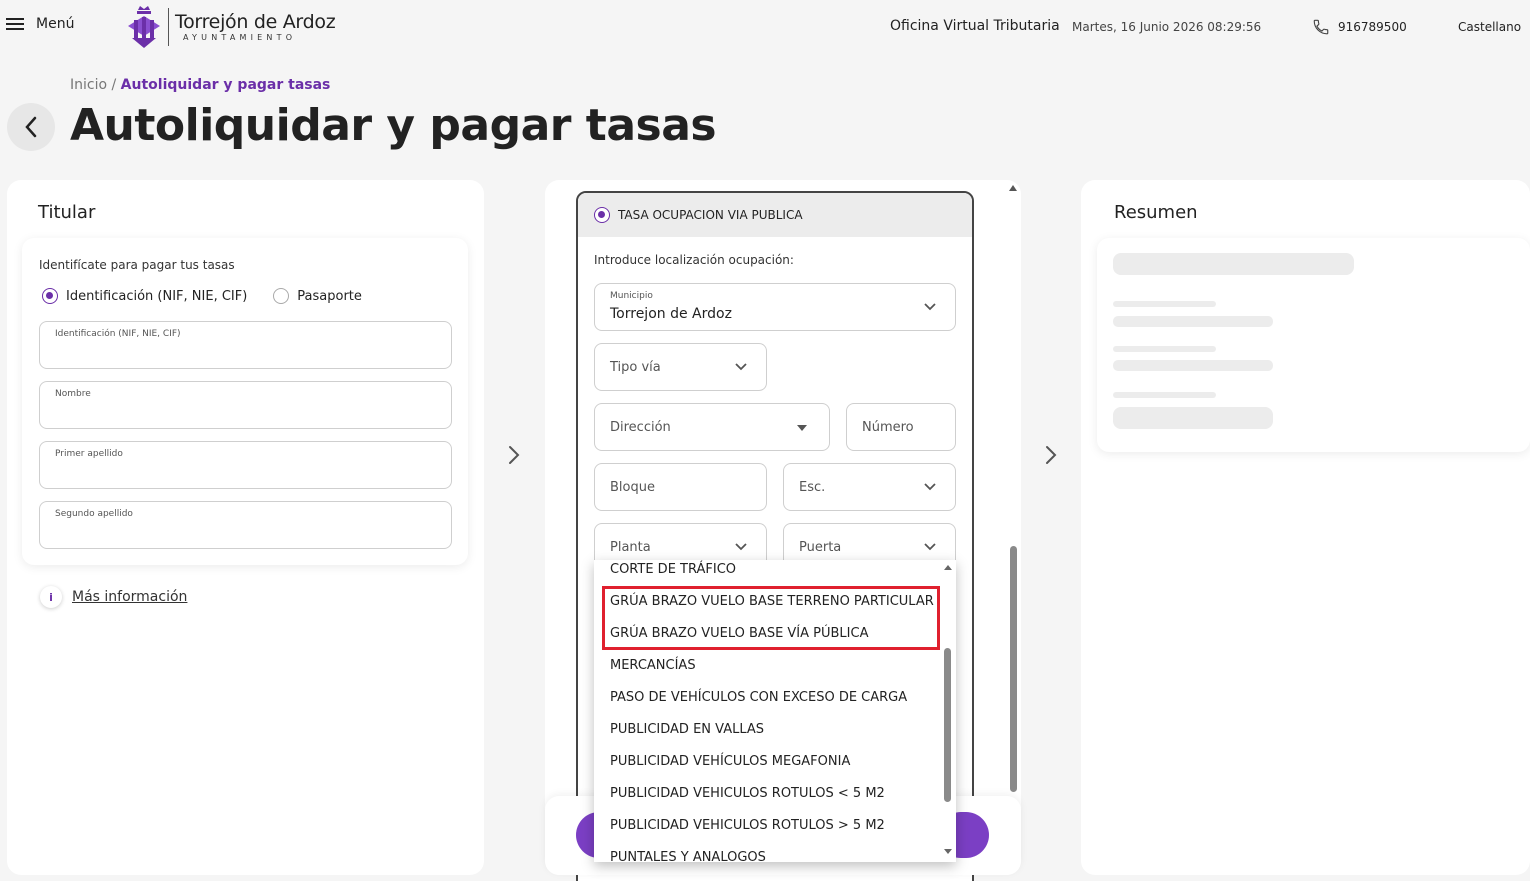 The height and width of the screenshot is (881, 1530). What do you see at coordinates (640, 427) in the screenshot?
I see `direccion-label: Dirección` at bounding box center [640, 427].